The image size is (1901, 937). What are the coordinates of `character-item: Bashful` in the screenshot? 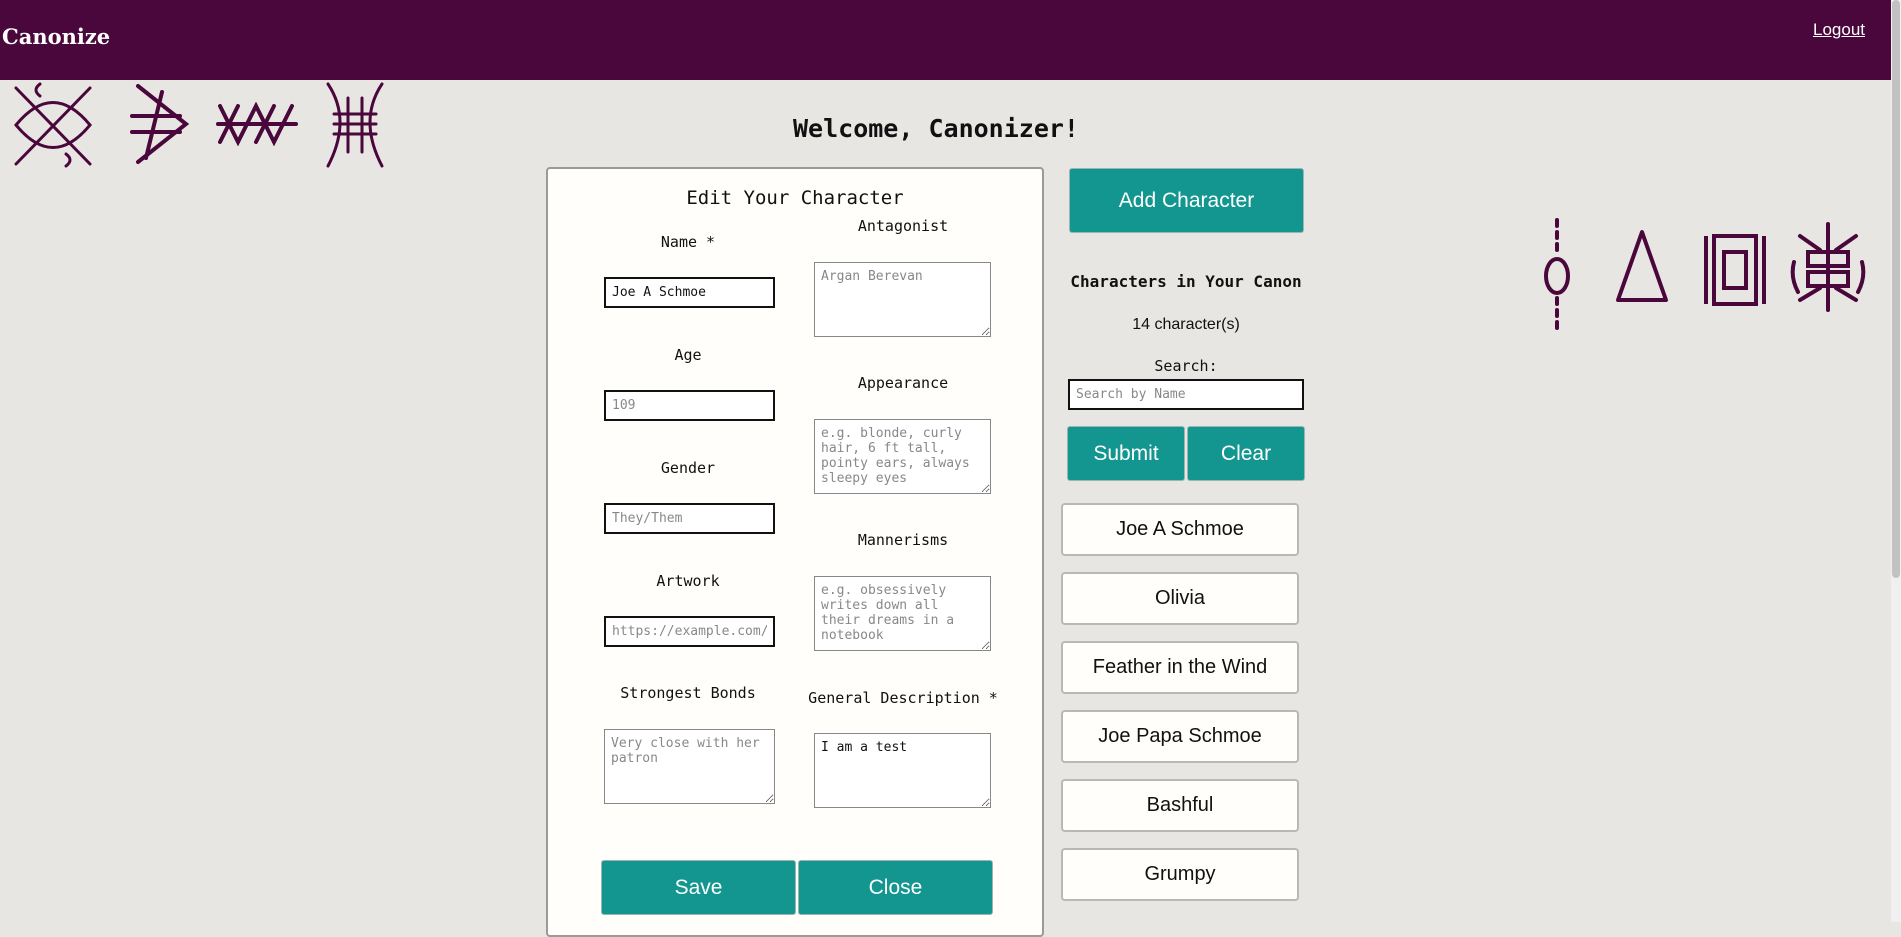 It's located at (1180, 805).